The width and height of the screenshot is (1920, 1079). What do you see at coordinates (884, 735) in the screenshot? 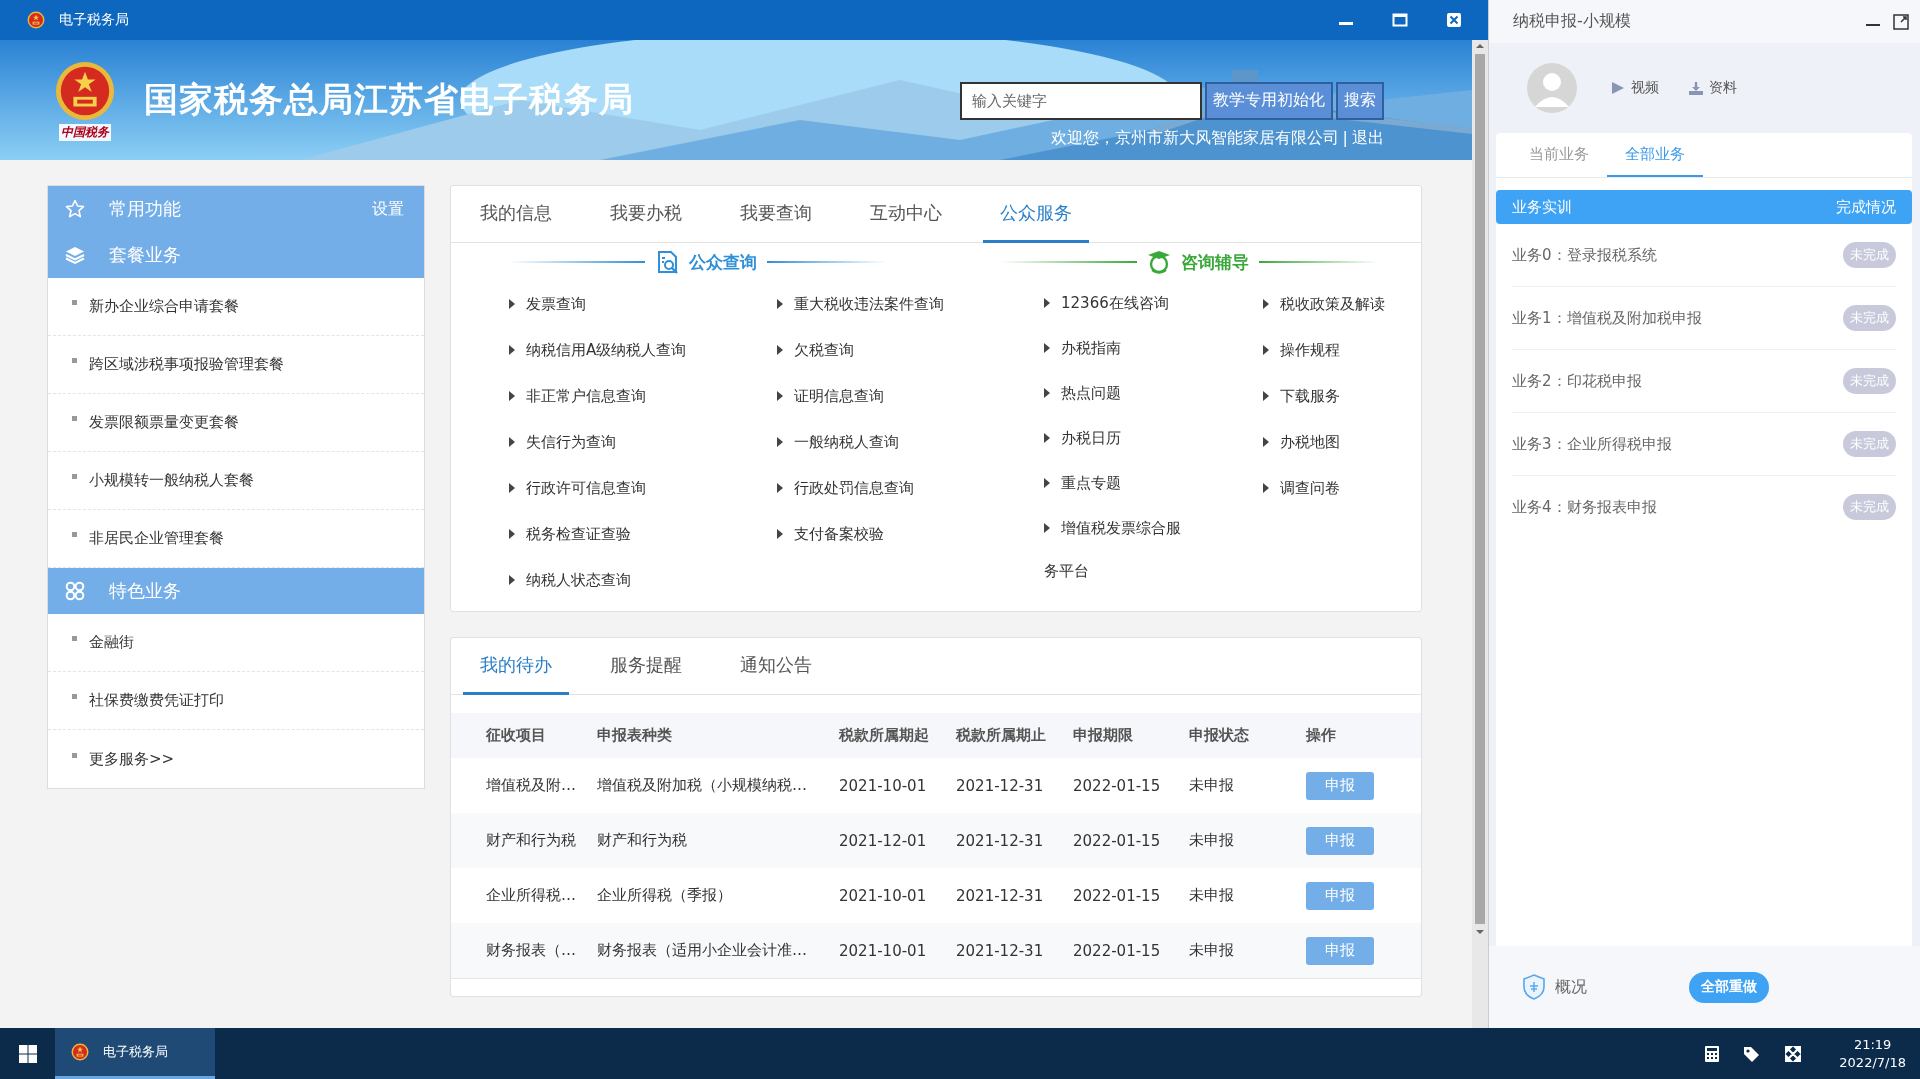
I see `column-header: 税款所属期起` at bounding box center [884, 735].